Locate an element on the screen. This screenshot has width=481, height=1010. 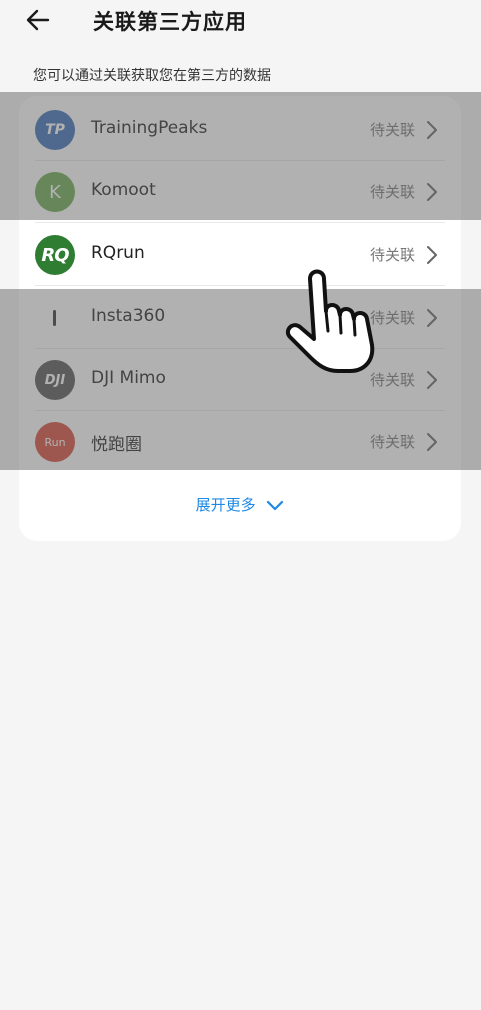
chevron-right-icon is located at coordinates (432, 255).